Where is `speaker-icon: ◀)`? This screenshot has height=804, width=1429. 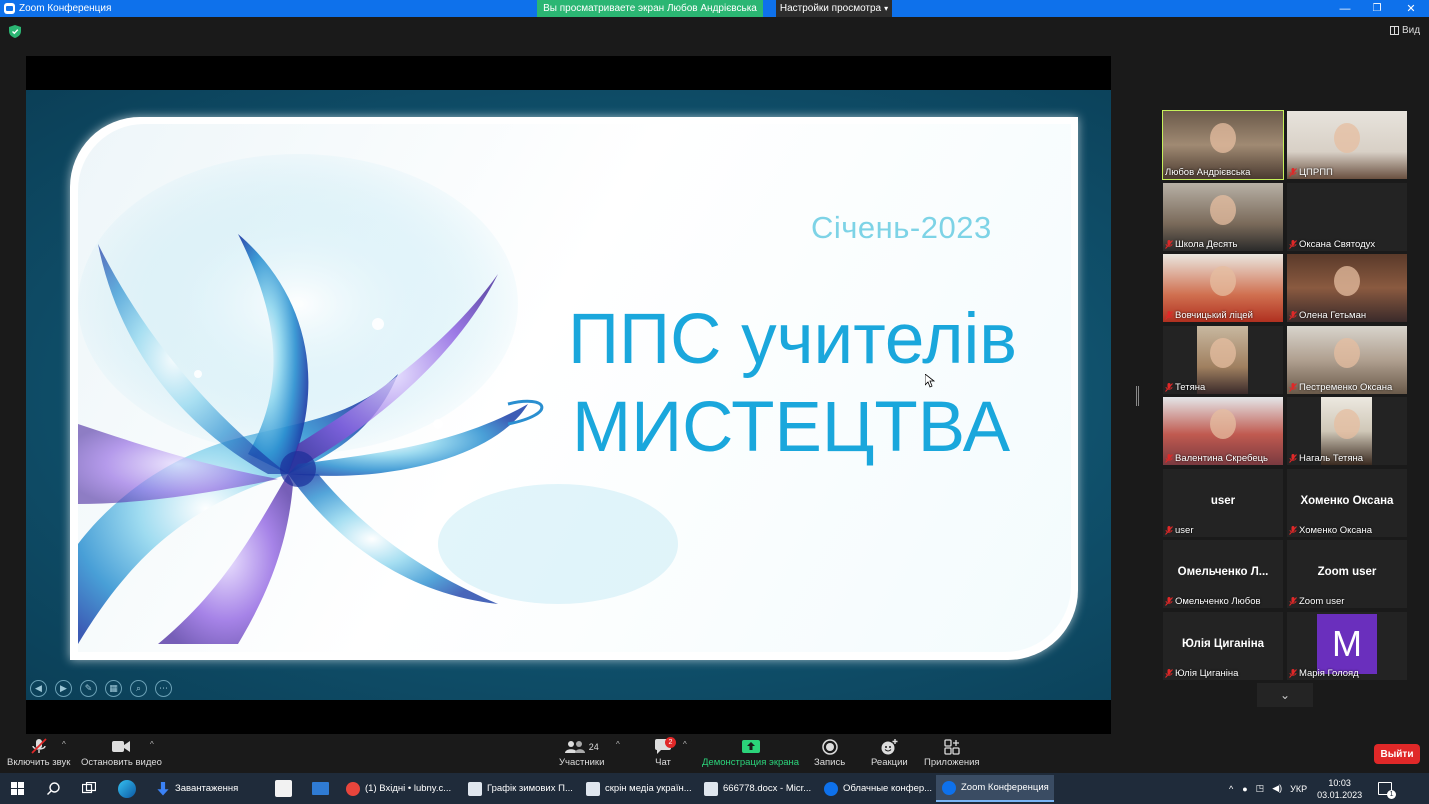
speaker-icon: ◀) is located at coordinates (1277, 788).